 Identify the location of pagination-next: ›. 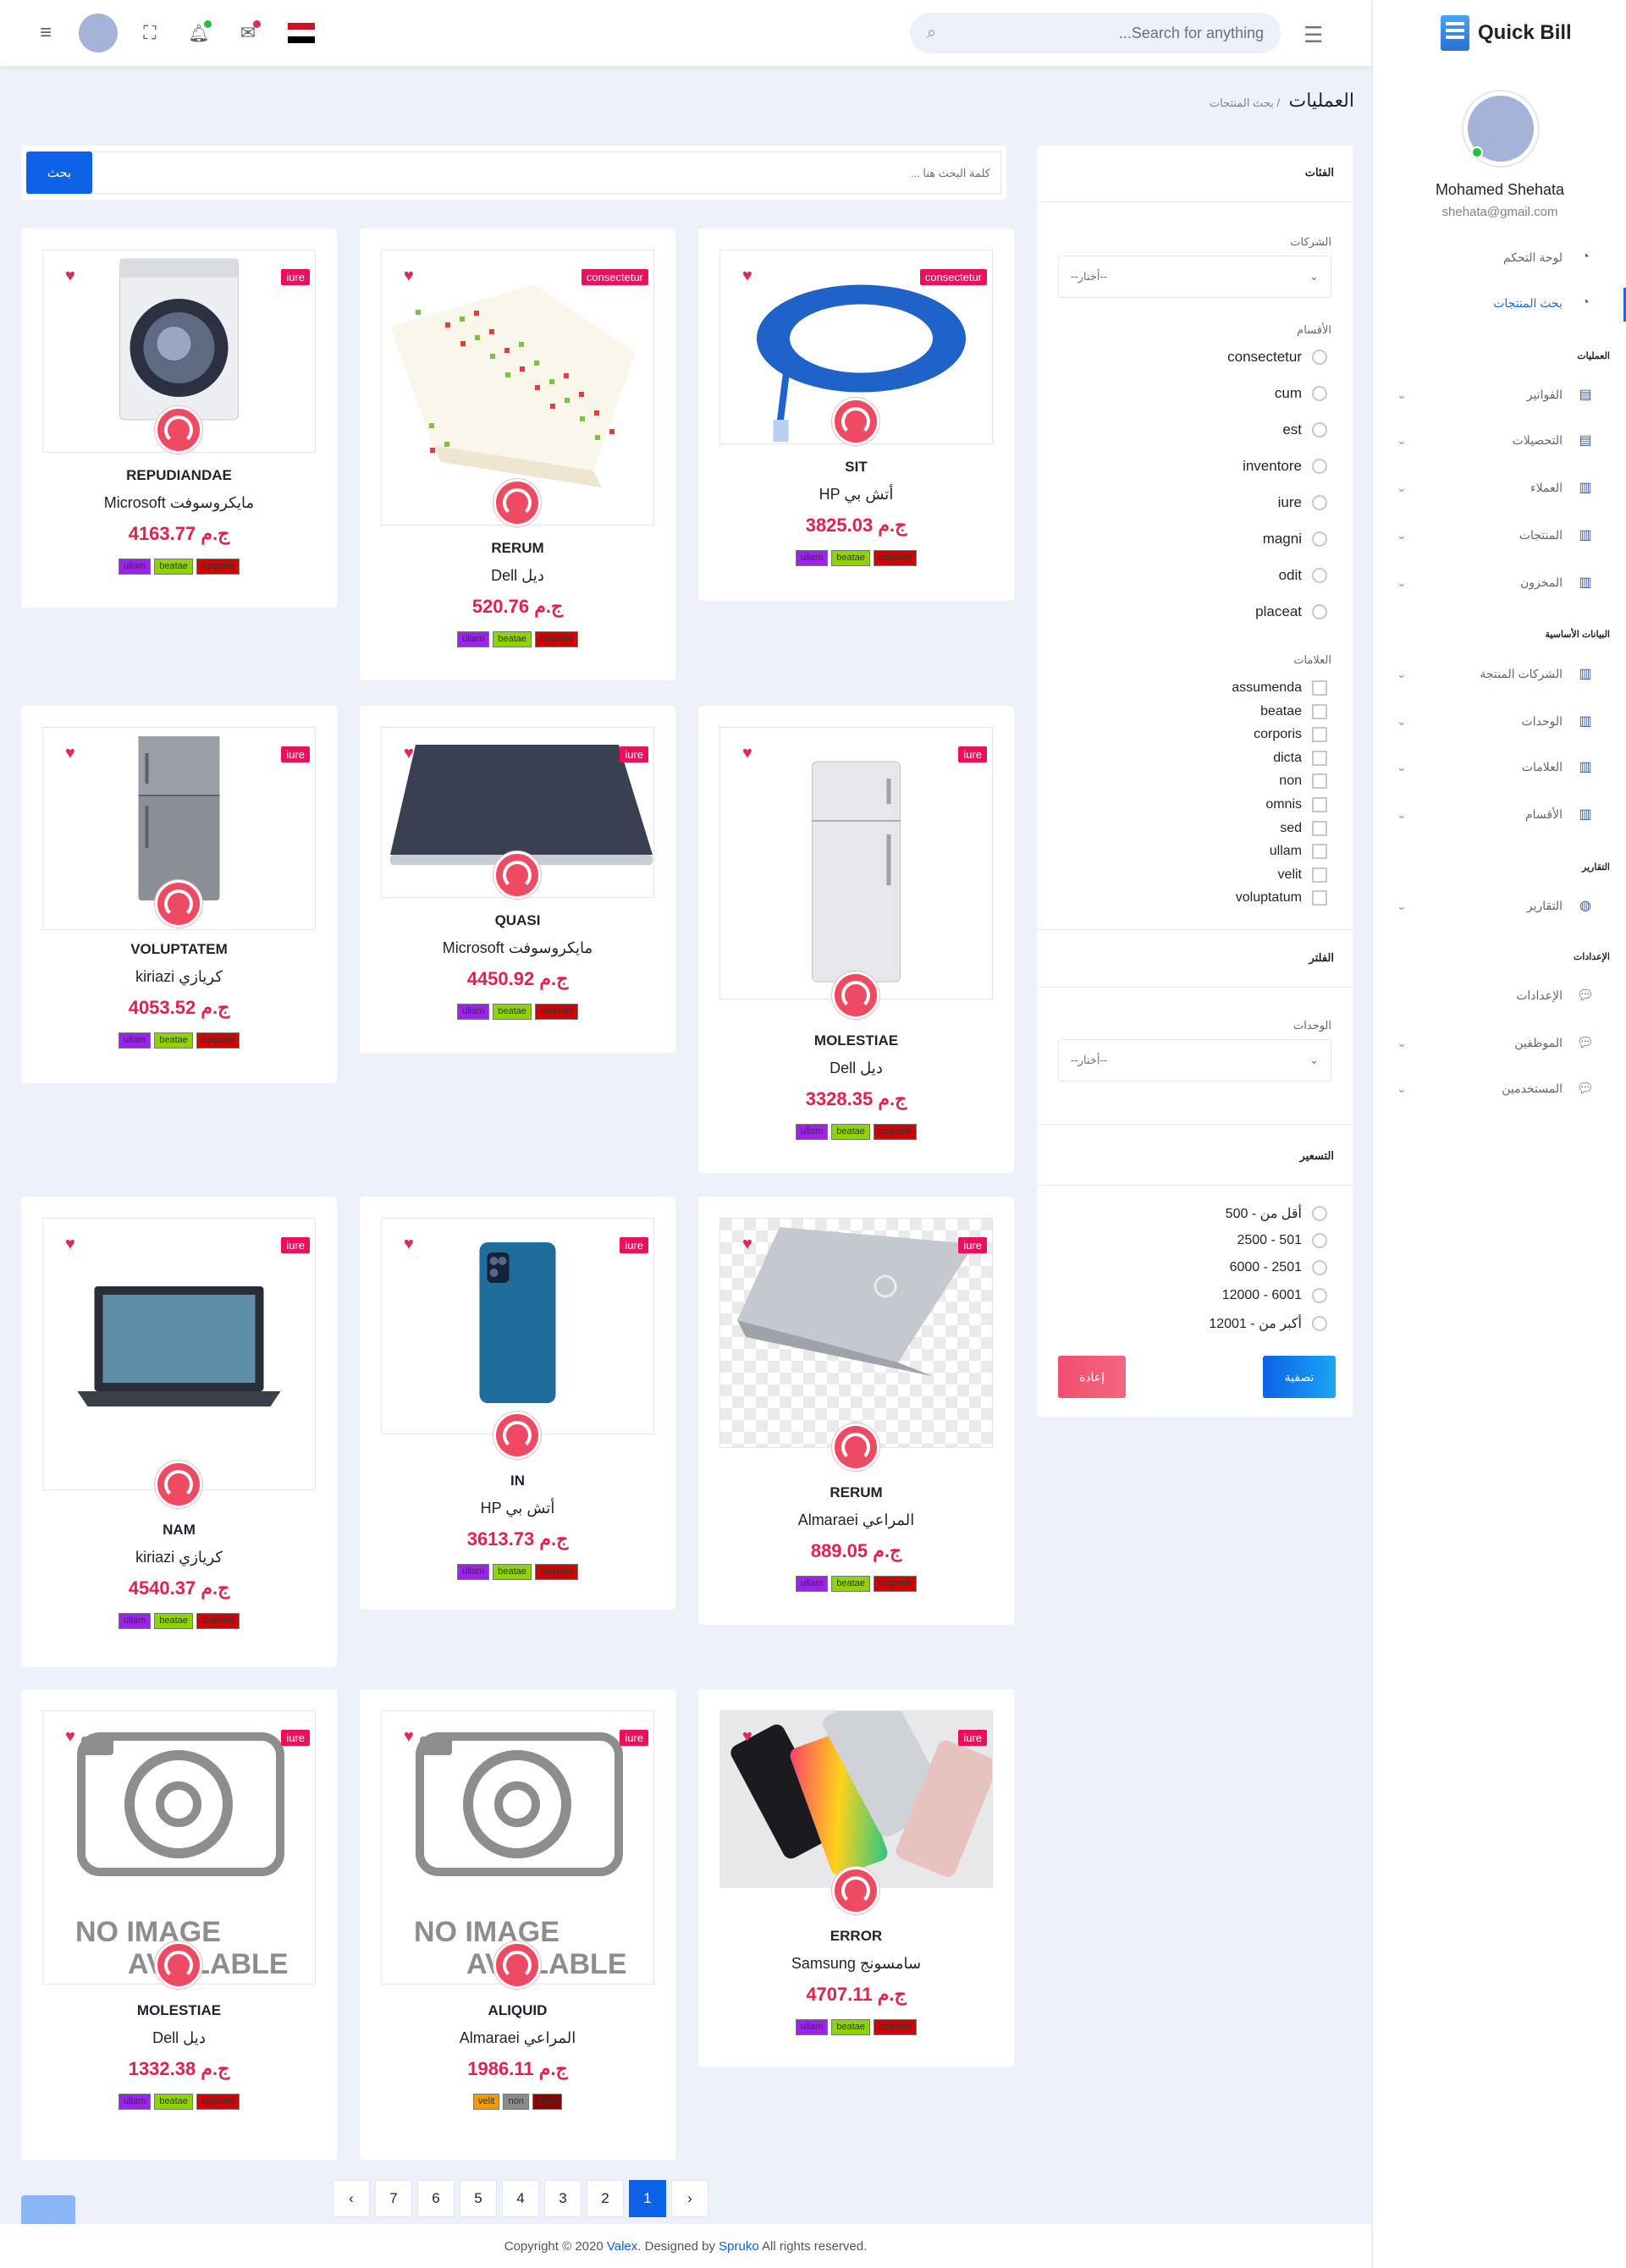
(689, 2199).